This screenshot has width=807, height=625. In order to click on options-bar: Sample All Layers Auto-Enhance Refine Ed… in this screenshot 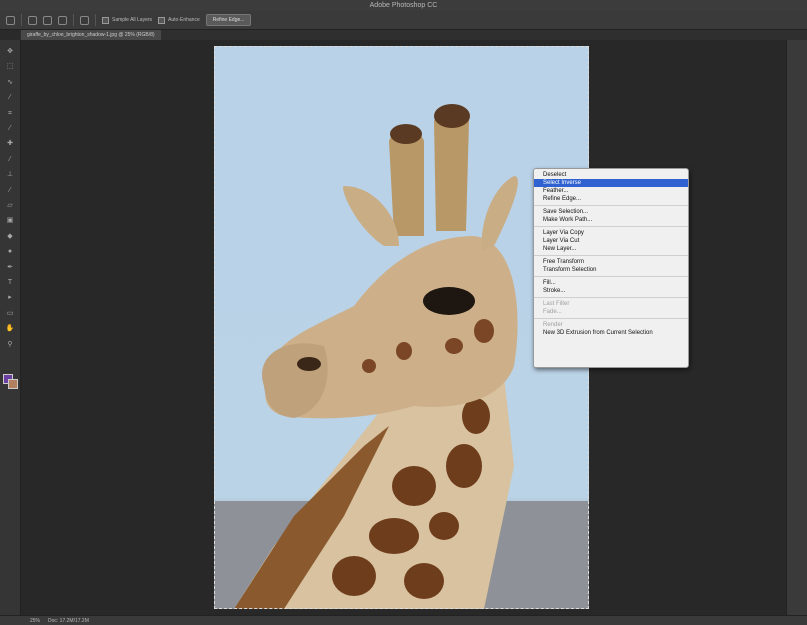, I will do `click(403, 20)`.